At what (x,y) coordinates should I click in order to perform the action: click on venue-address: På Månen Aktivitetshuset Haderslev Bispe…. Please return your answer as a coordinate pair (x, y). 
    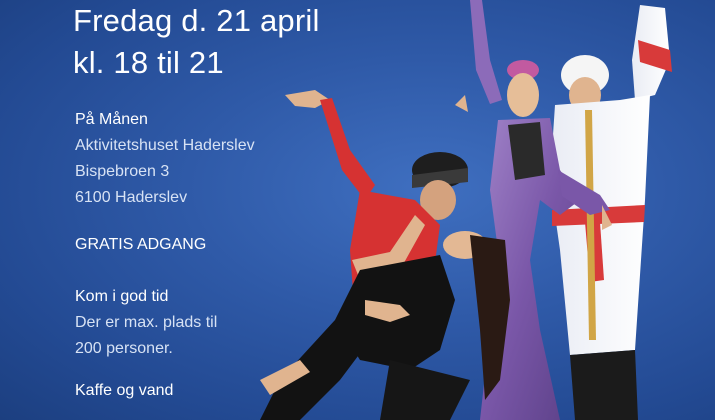
    Looking at the image, I should click on (165, 159).